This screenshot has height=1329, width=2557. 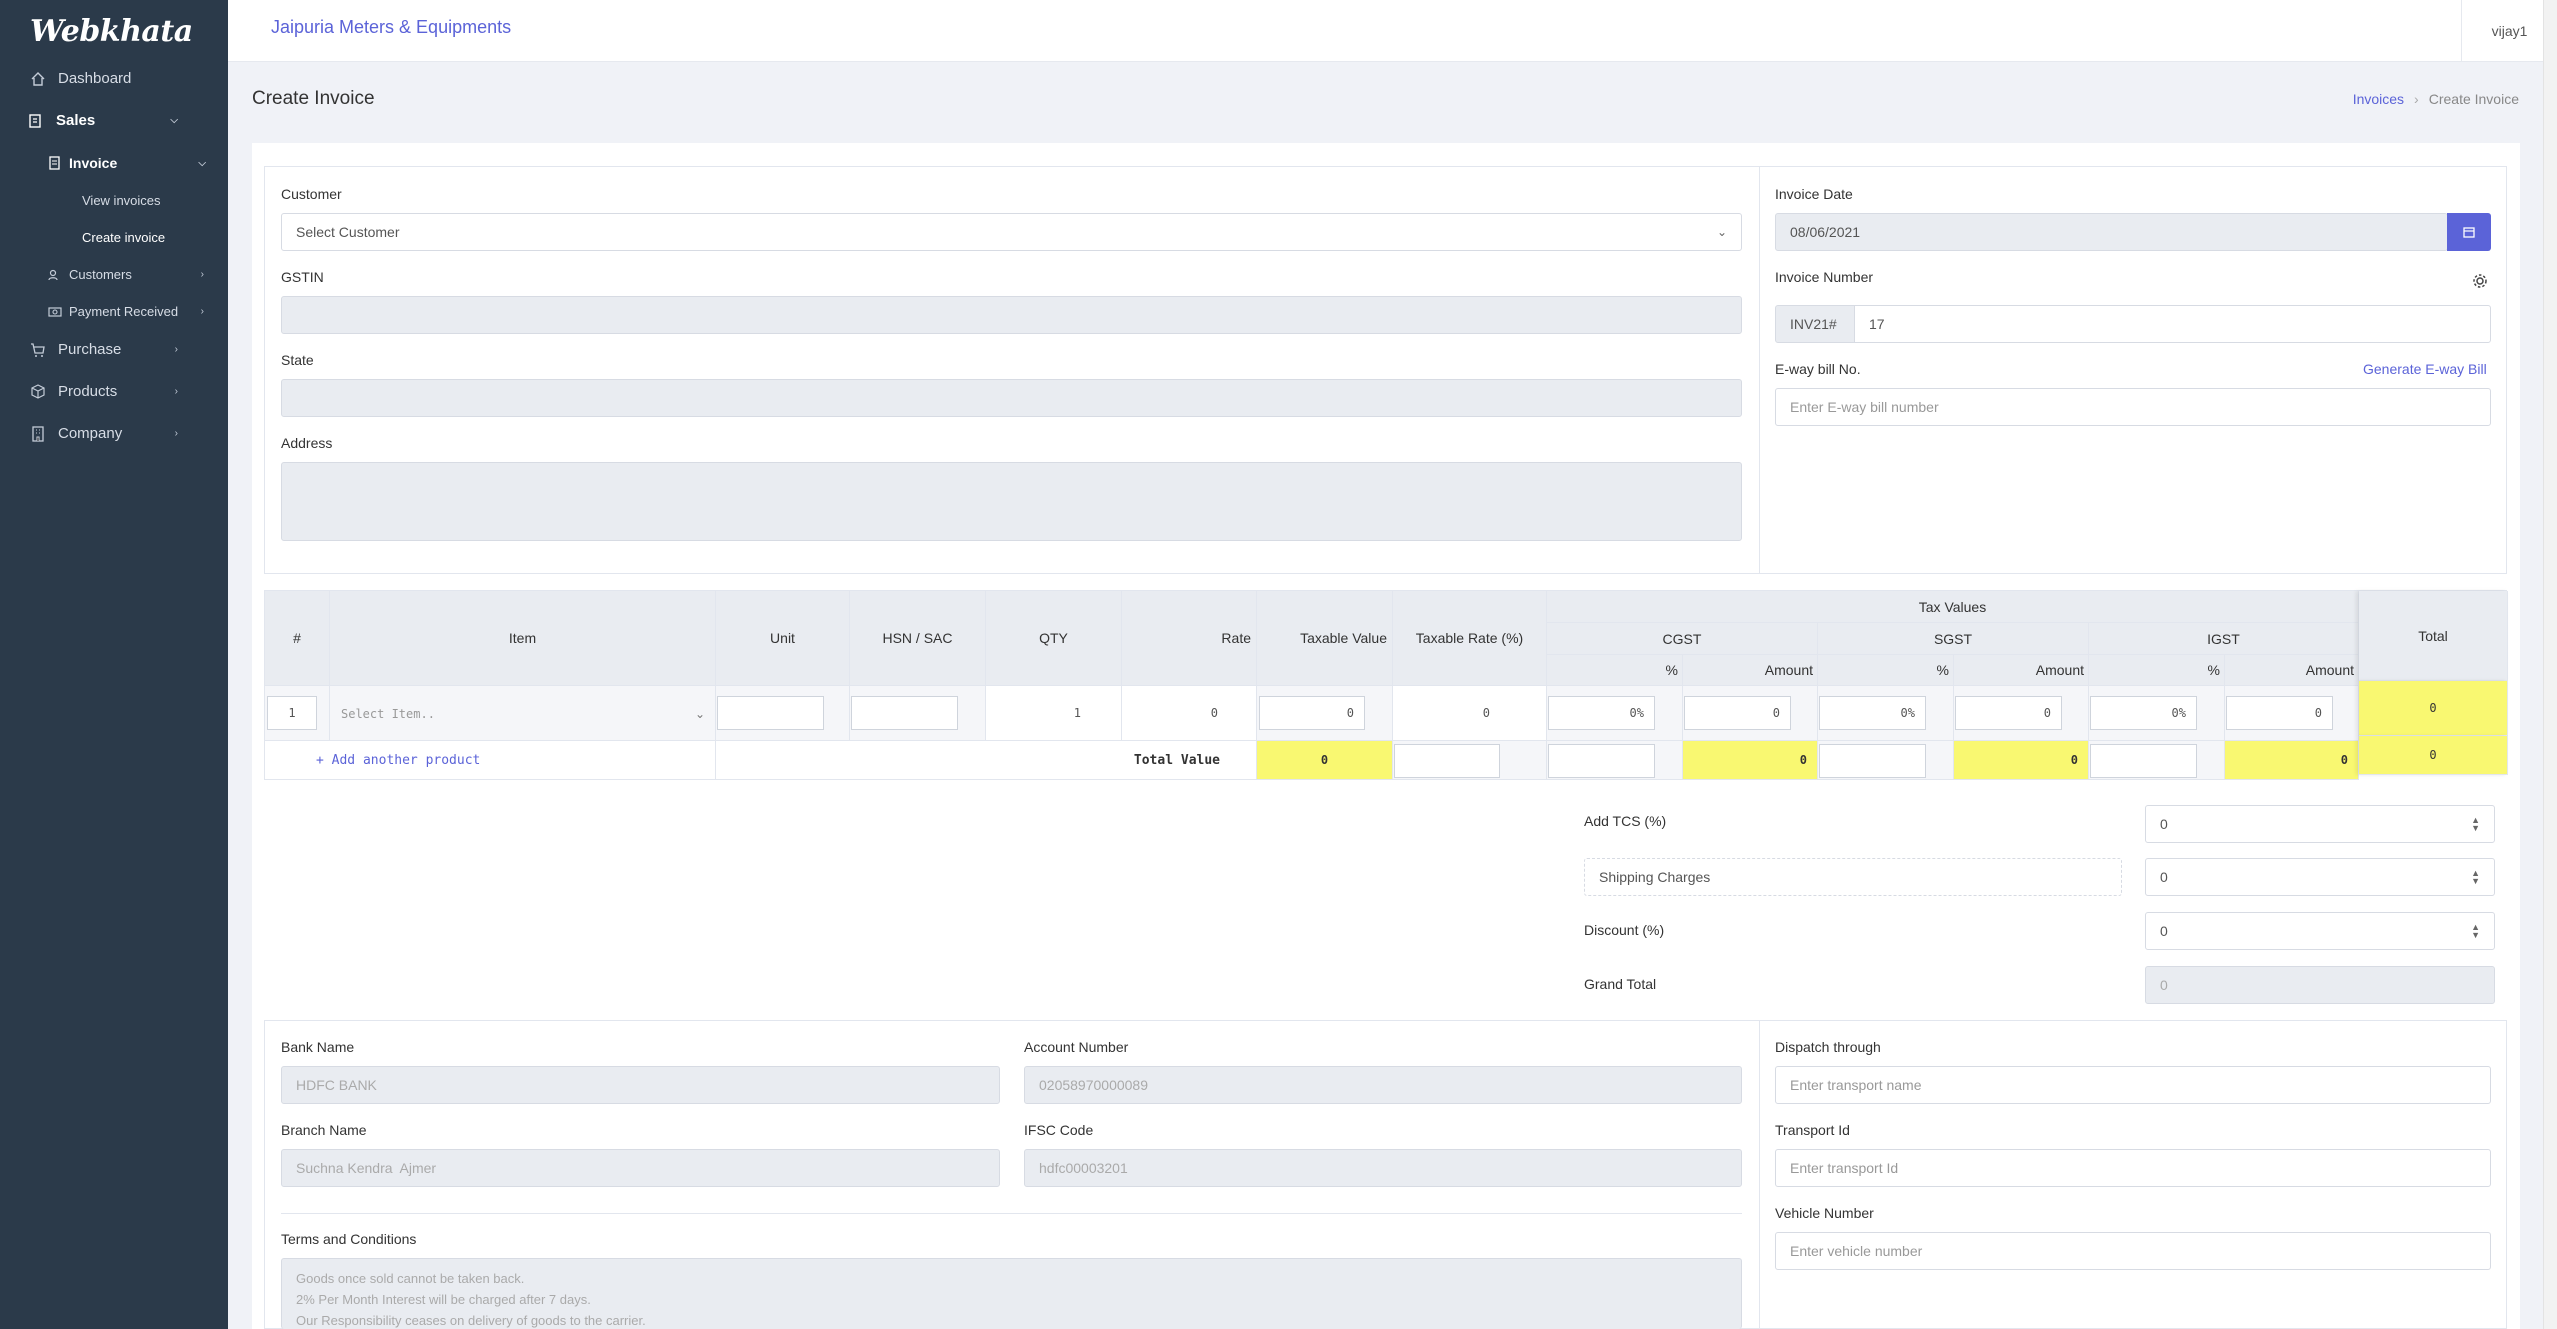 What do you see at coordinates (297, 360) in the screenshot?
I see `state-label: State` at bounding box center [297, 360].